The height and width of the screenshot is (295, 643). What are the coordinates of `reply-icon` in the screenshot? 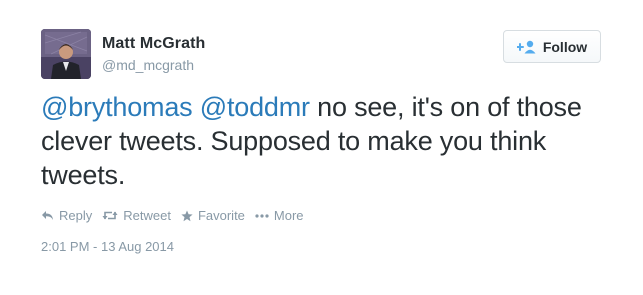 It's located at (47, 215).